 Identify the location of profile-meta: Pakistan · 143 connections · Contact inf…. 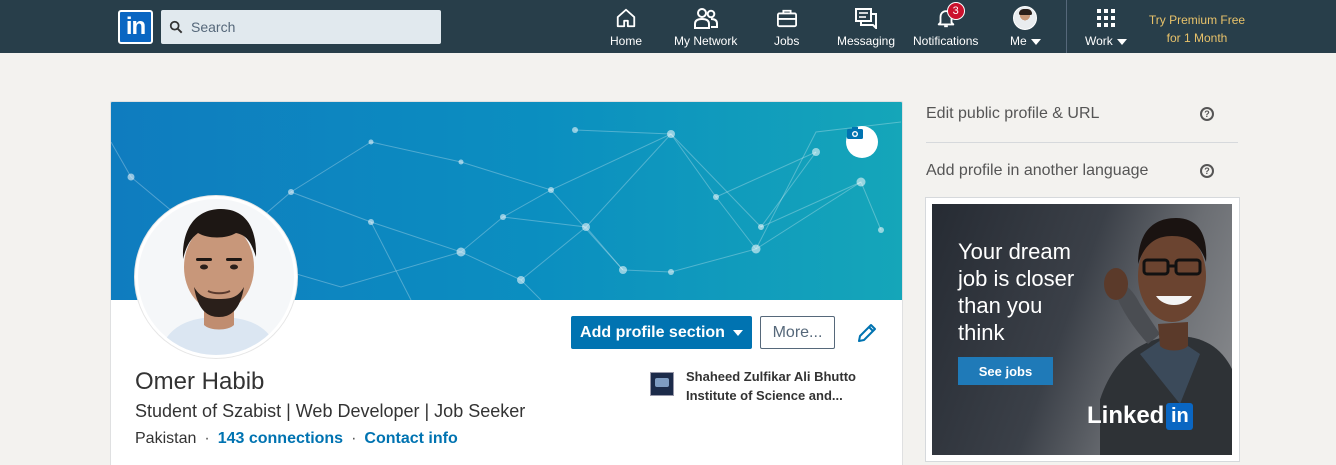
(296, 439).